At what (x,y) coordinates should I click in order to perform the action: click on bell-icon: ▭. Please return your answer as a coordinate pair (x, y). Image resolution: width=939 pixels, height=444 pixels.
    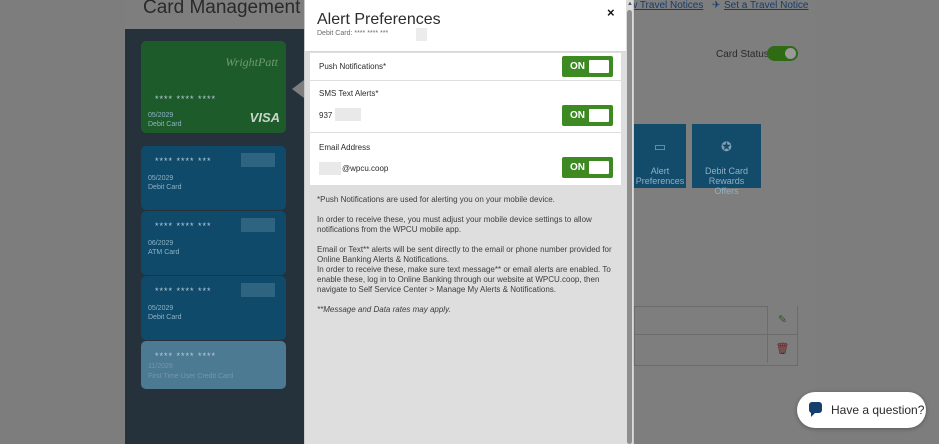
    Looking at the image, I should click on (660, 146).